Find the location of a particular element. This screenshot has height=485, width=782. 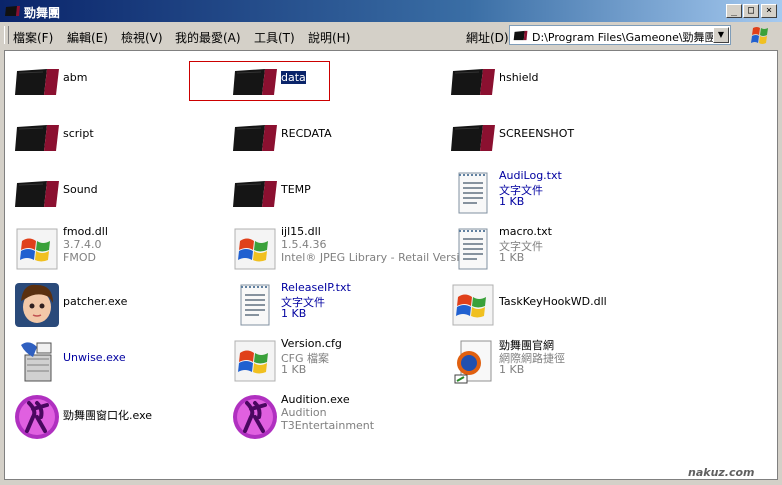

item-name: RECDATA is located at coordinates (306, 133).